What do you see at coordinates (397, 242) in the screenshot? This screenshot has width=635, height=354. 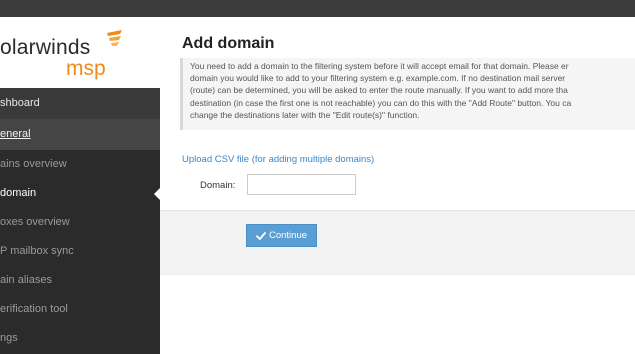 I see `form-actions-band` at bounding box center [397, 242].